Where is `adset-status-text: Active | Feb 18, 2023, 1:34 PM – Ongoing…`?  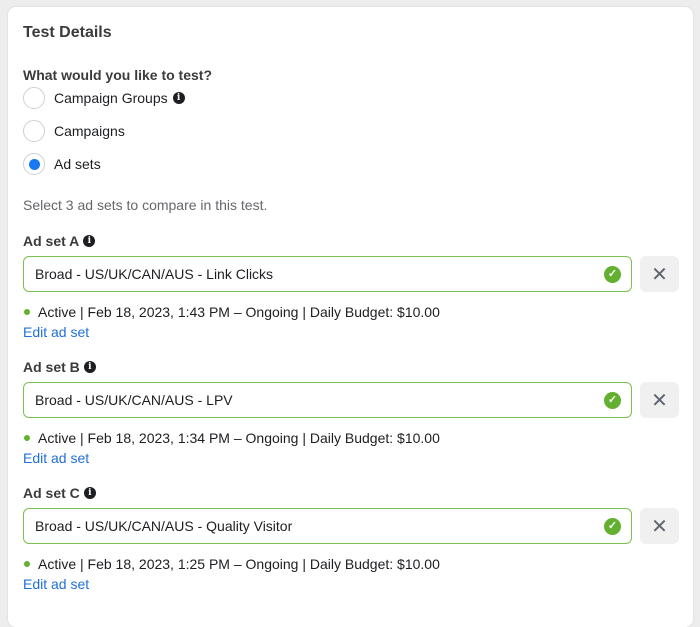
adset-status-text: Active | Feb 18, 2023, 1:34 PM – Ongoing… is located at coordinates (239, 438).